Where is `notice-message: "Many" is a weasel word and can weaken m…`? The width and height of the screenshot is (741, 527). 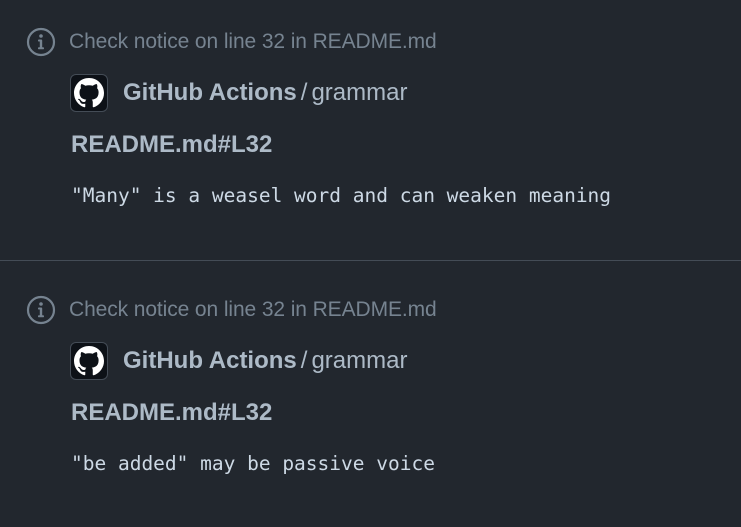
notice-message: "Many" is a weasel word and can weaken m… is located at coordinates (341, 195).